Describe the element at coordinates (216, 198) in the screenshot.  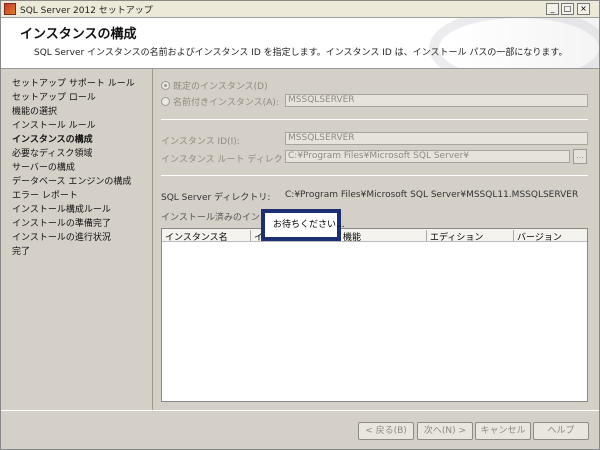
I see `sql-directory-label: SQL Server ディレクトリ:` at that location.